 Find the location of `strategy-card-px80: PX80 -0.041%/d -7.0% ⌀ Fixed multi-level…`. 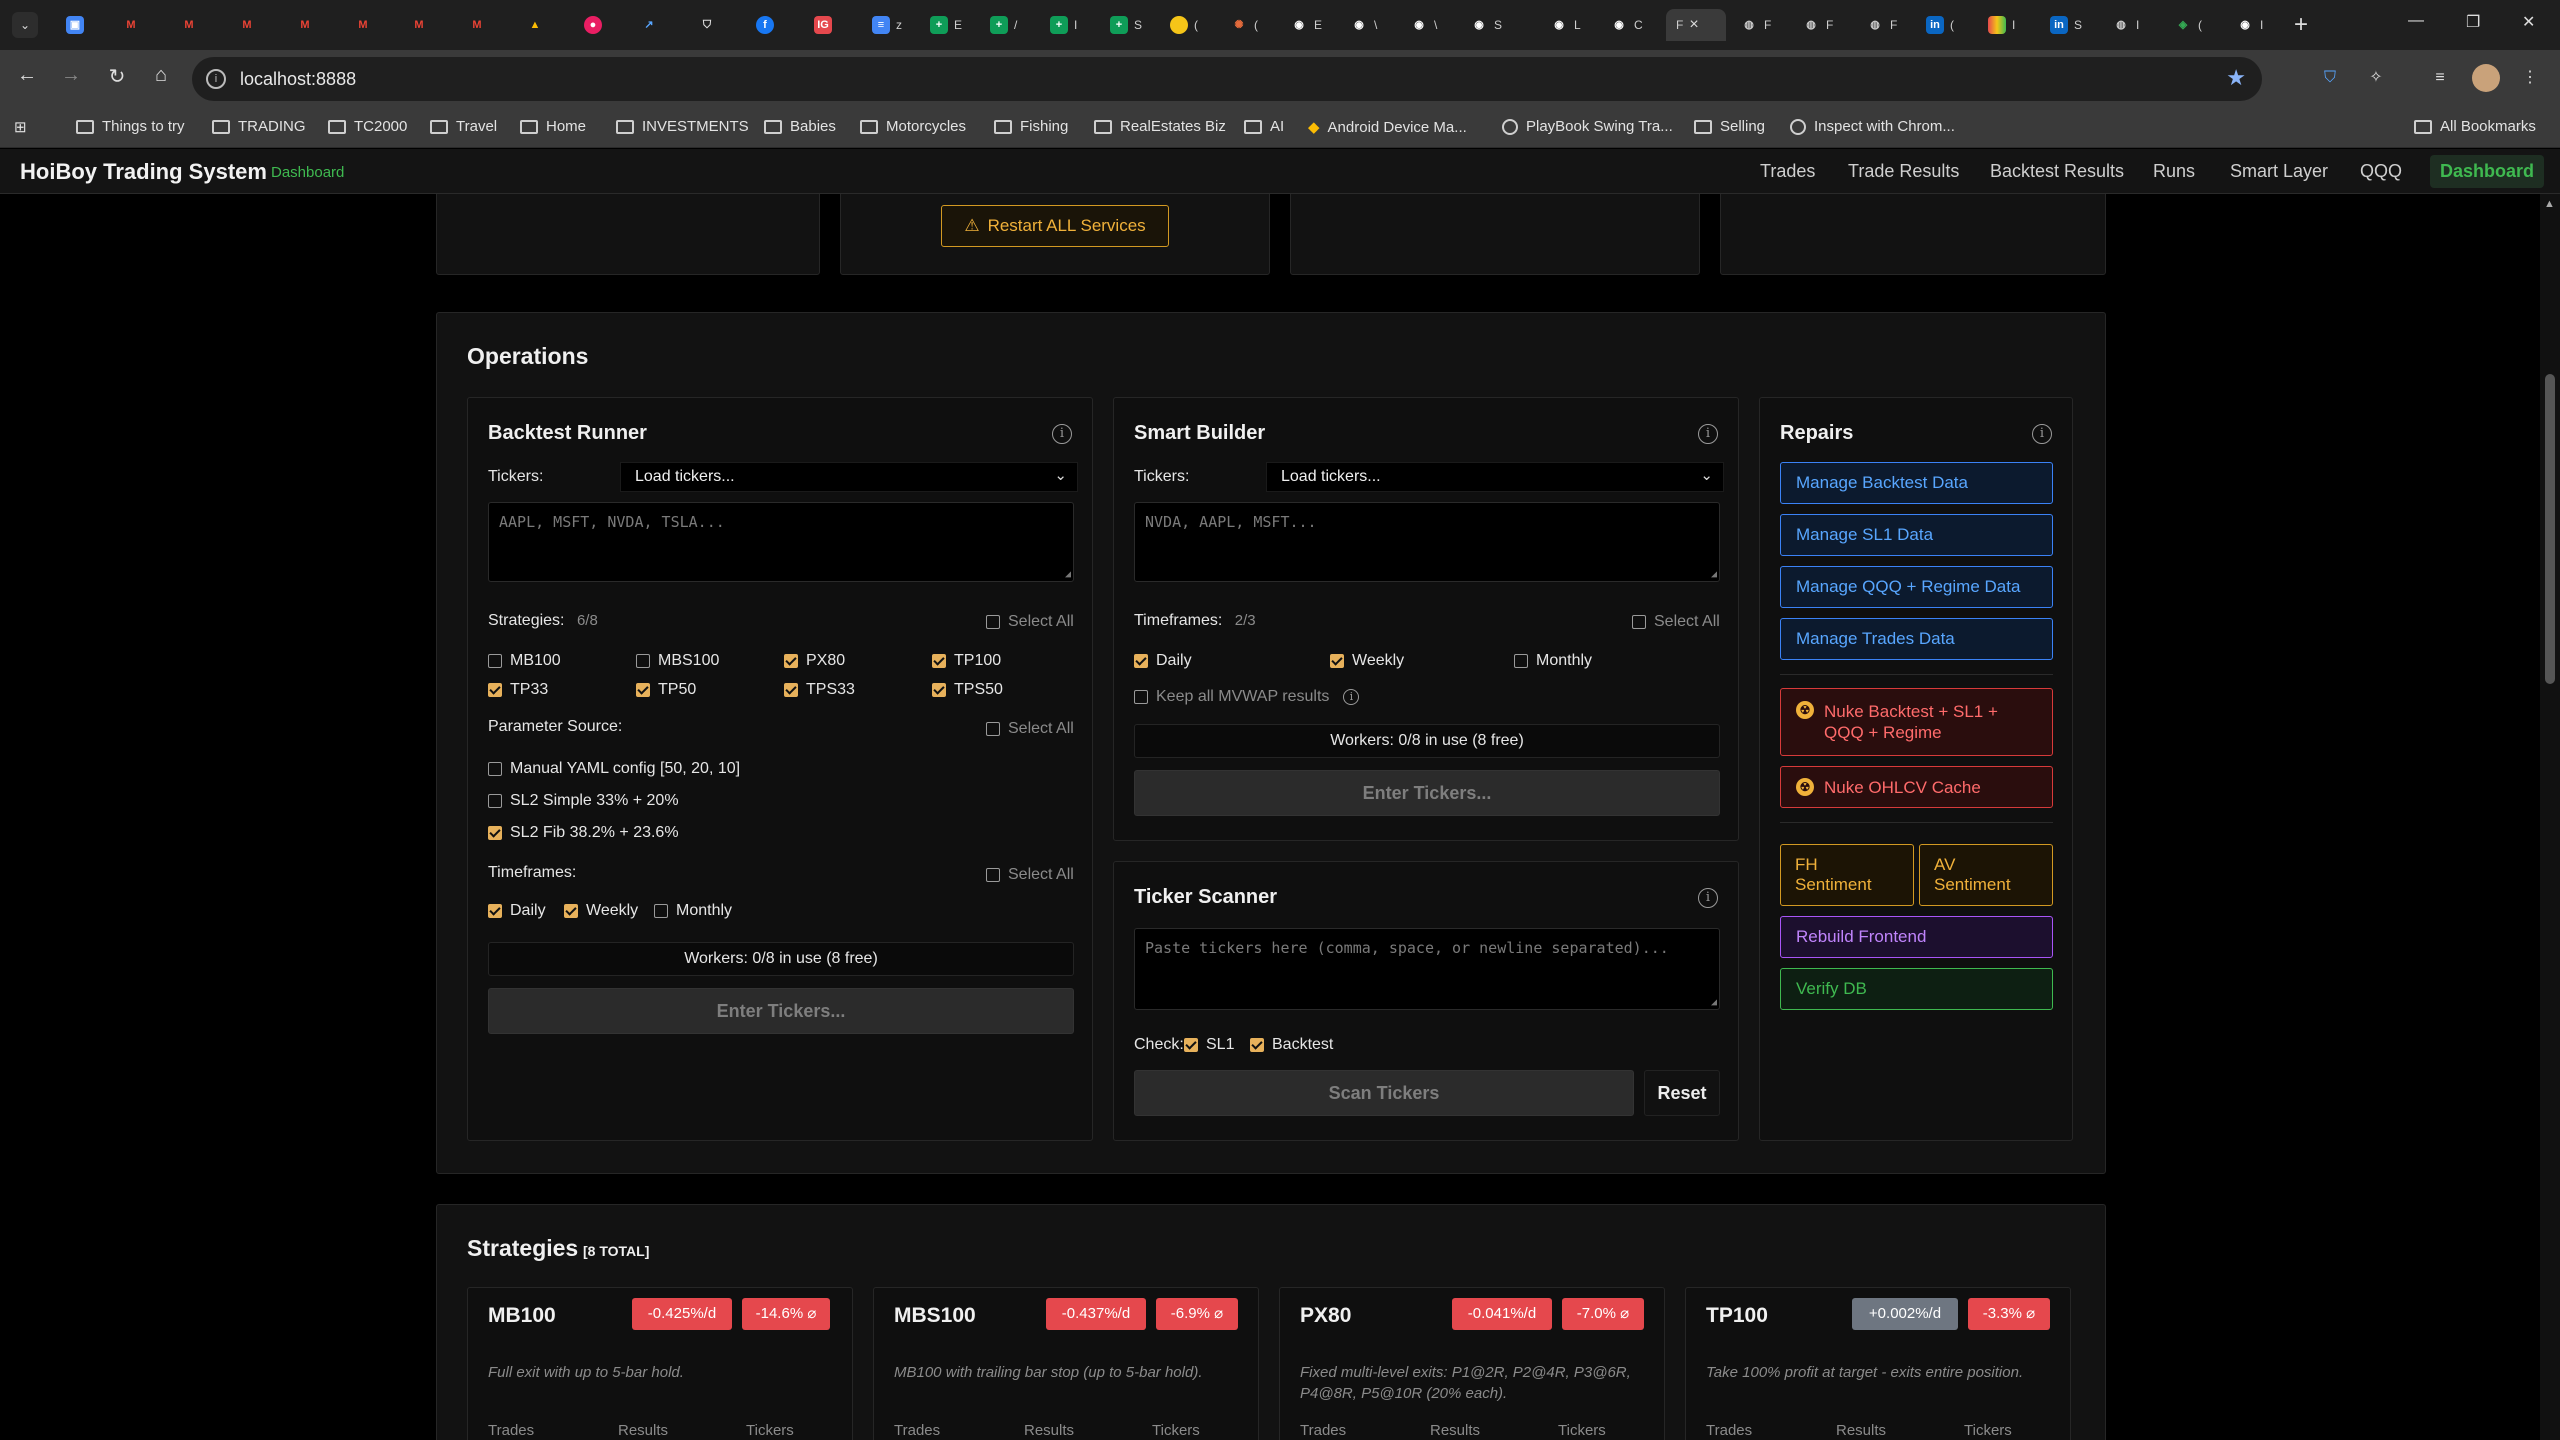

strategy-card-px80: PX80 -0.041%/d -7.0% ⌀ Fixed multi-level… is located at coordinates (1472, 1363).